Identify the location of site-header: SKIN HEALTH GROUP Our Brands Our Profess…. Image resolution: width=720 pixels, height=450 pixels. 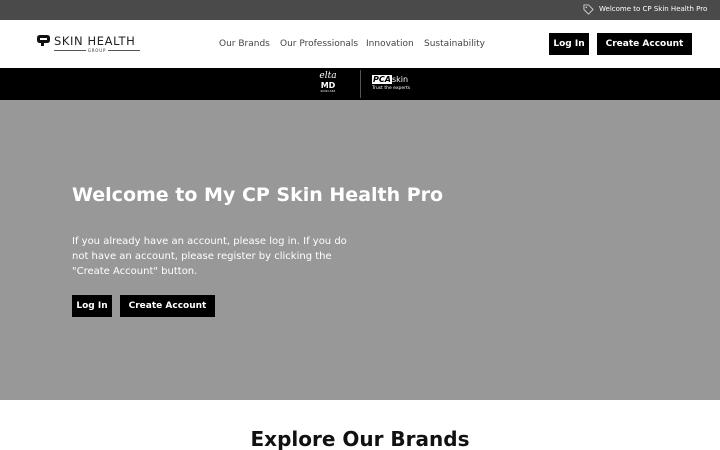
(360, 44).